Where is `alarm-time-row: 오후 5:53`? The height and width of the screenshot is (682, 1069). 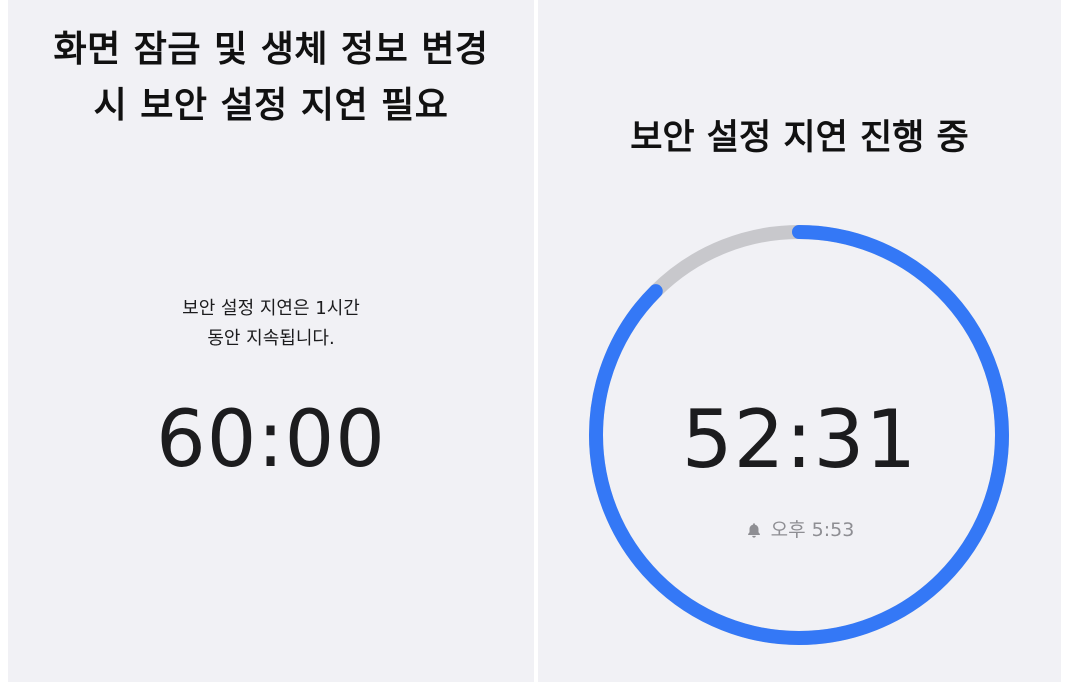
alarm-time-row: 오후 5:53 is located at coordinates (799, 530).